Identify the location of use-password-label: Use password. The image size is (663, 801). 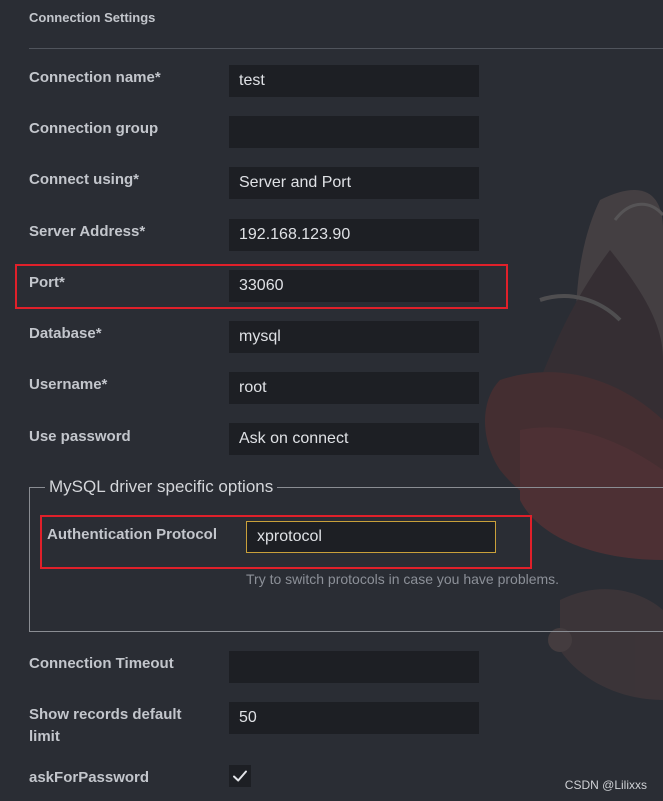
(80, 436).